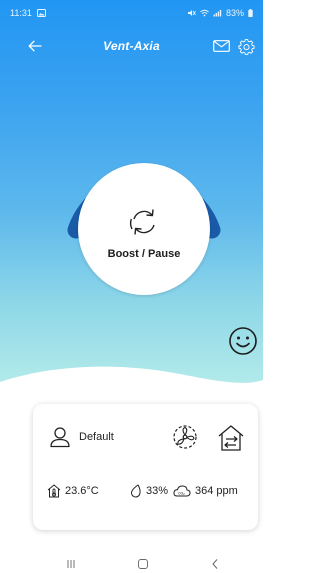 The height and width of the screenshot is (573, 320). I want to click on house-airflow-icon, so click(231, 438).